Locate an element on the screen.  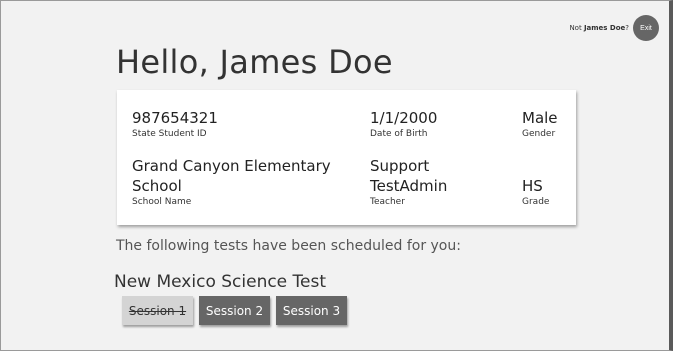
teacher-field: Support TestAdmin Teacher is located at coordinates (430, 181).